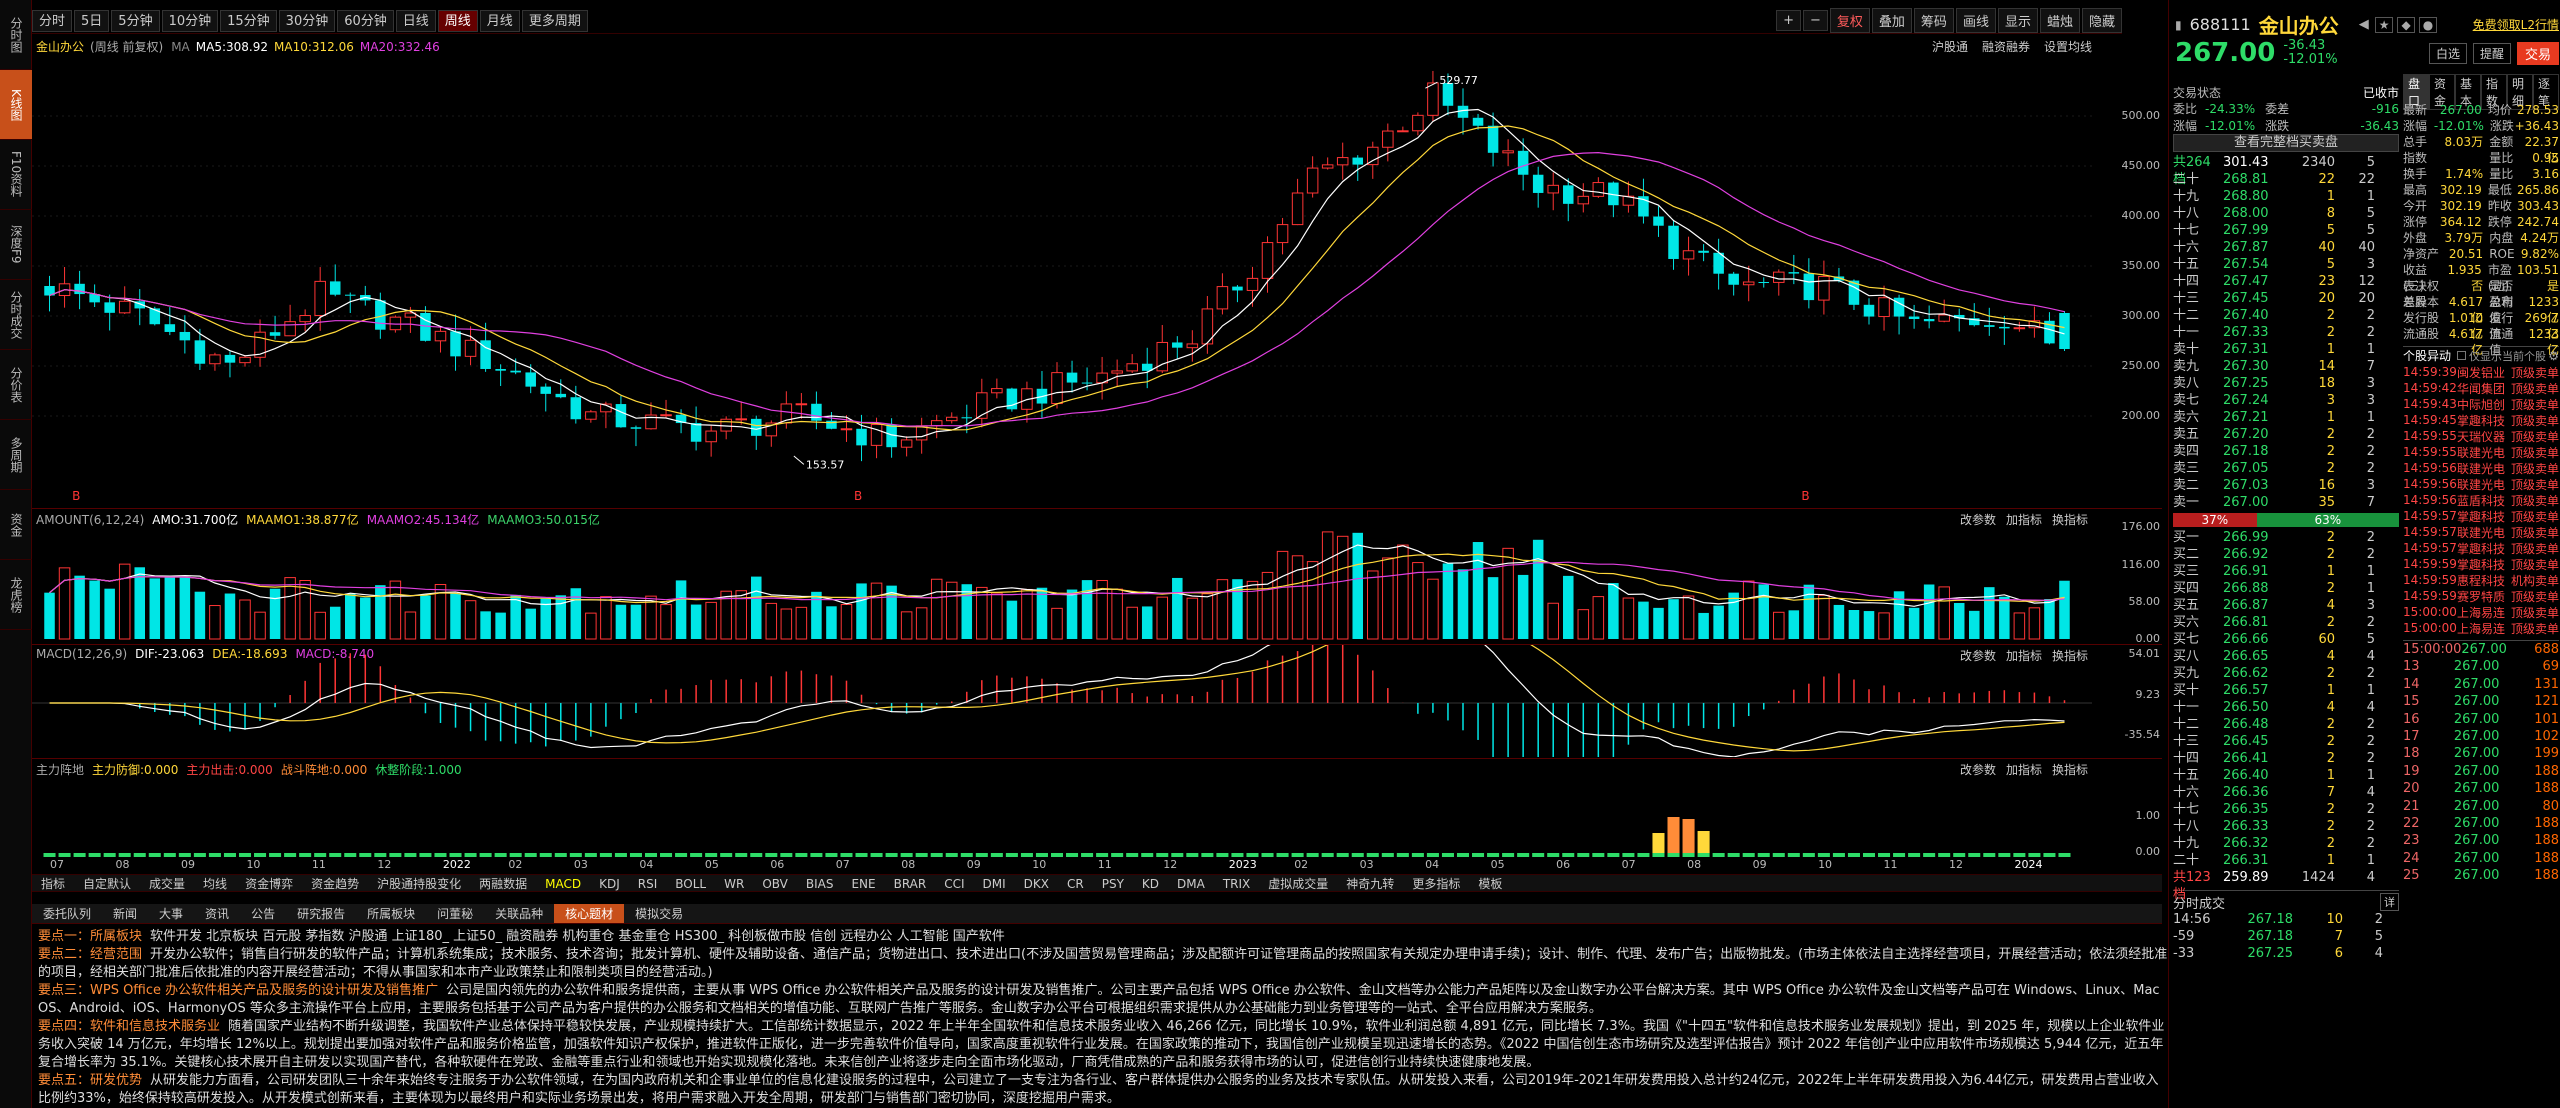  Describe the element at coordinates (1036, 883) in the screenshot. I see `indicator-tab-19: DKX` at that location.